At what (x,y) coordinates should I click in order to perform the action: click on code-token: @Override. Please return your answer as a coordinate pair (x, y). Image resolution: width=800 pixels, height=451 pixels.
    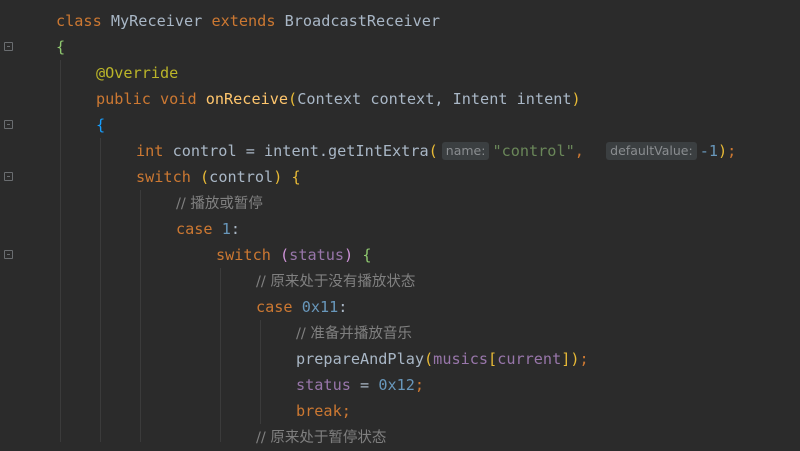
    Looking at the image, I should click on (137, 73).